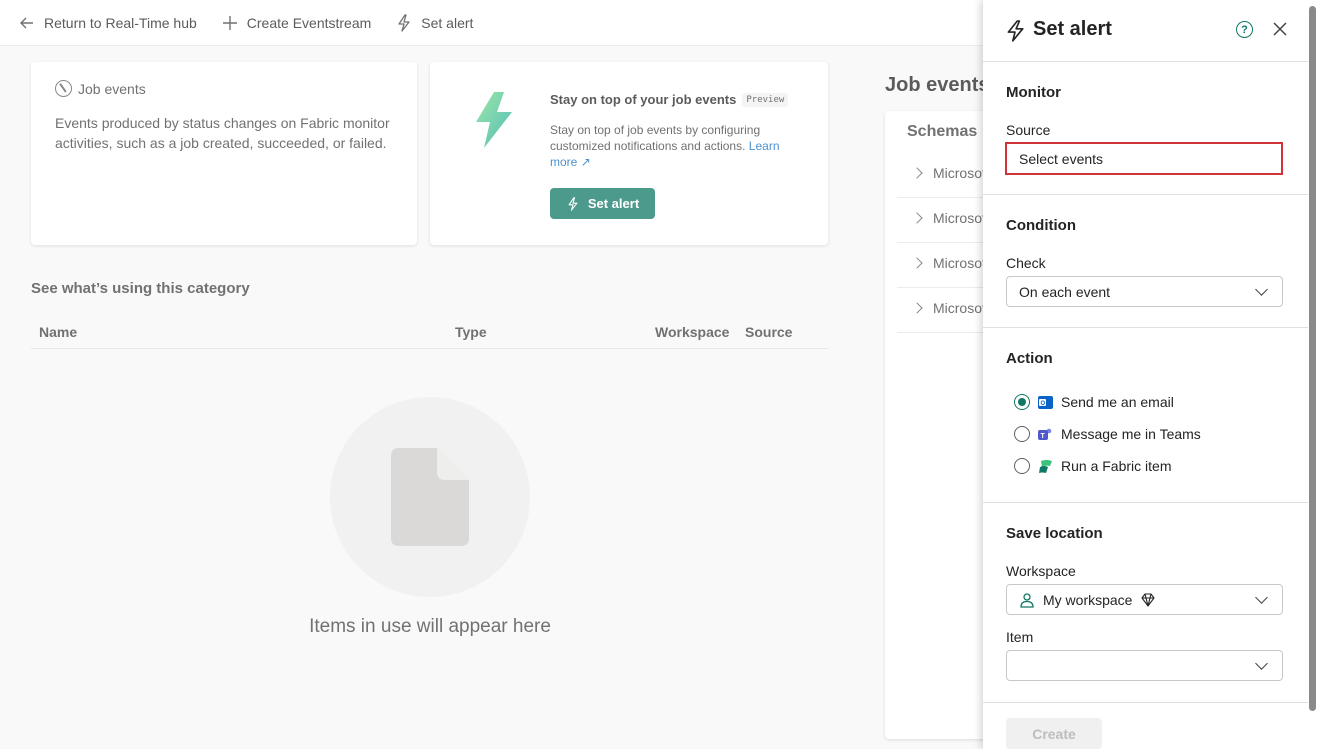 The image size is (1321, 749). I want to click on document-icon, so click(430, 497).